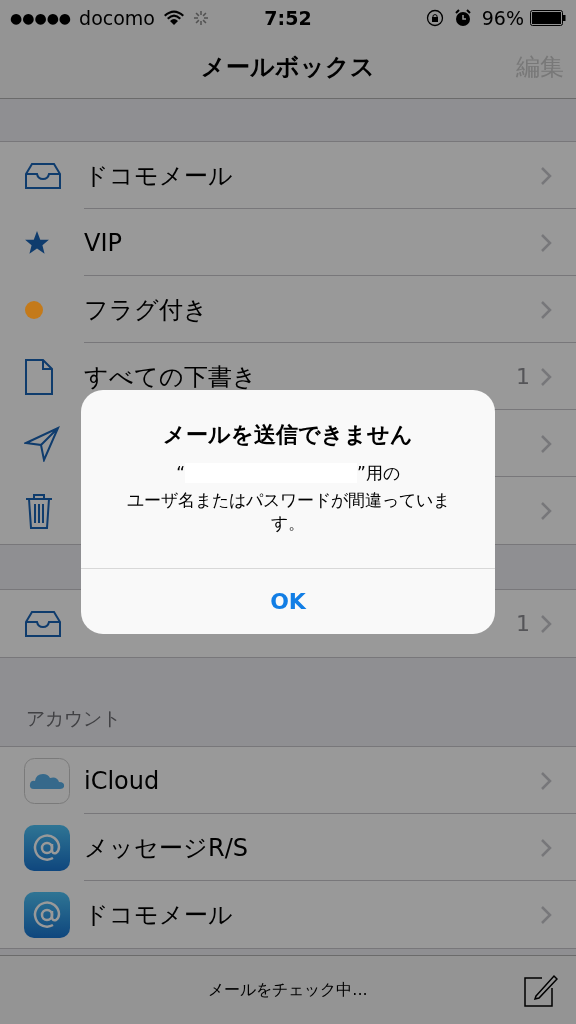  Describe the element at coordinates (166, 848) in the screenshot. I see `row-label: メッセージR/S` at that location.